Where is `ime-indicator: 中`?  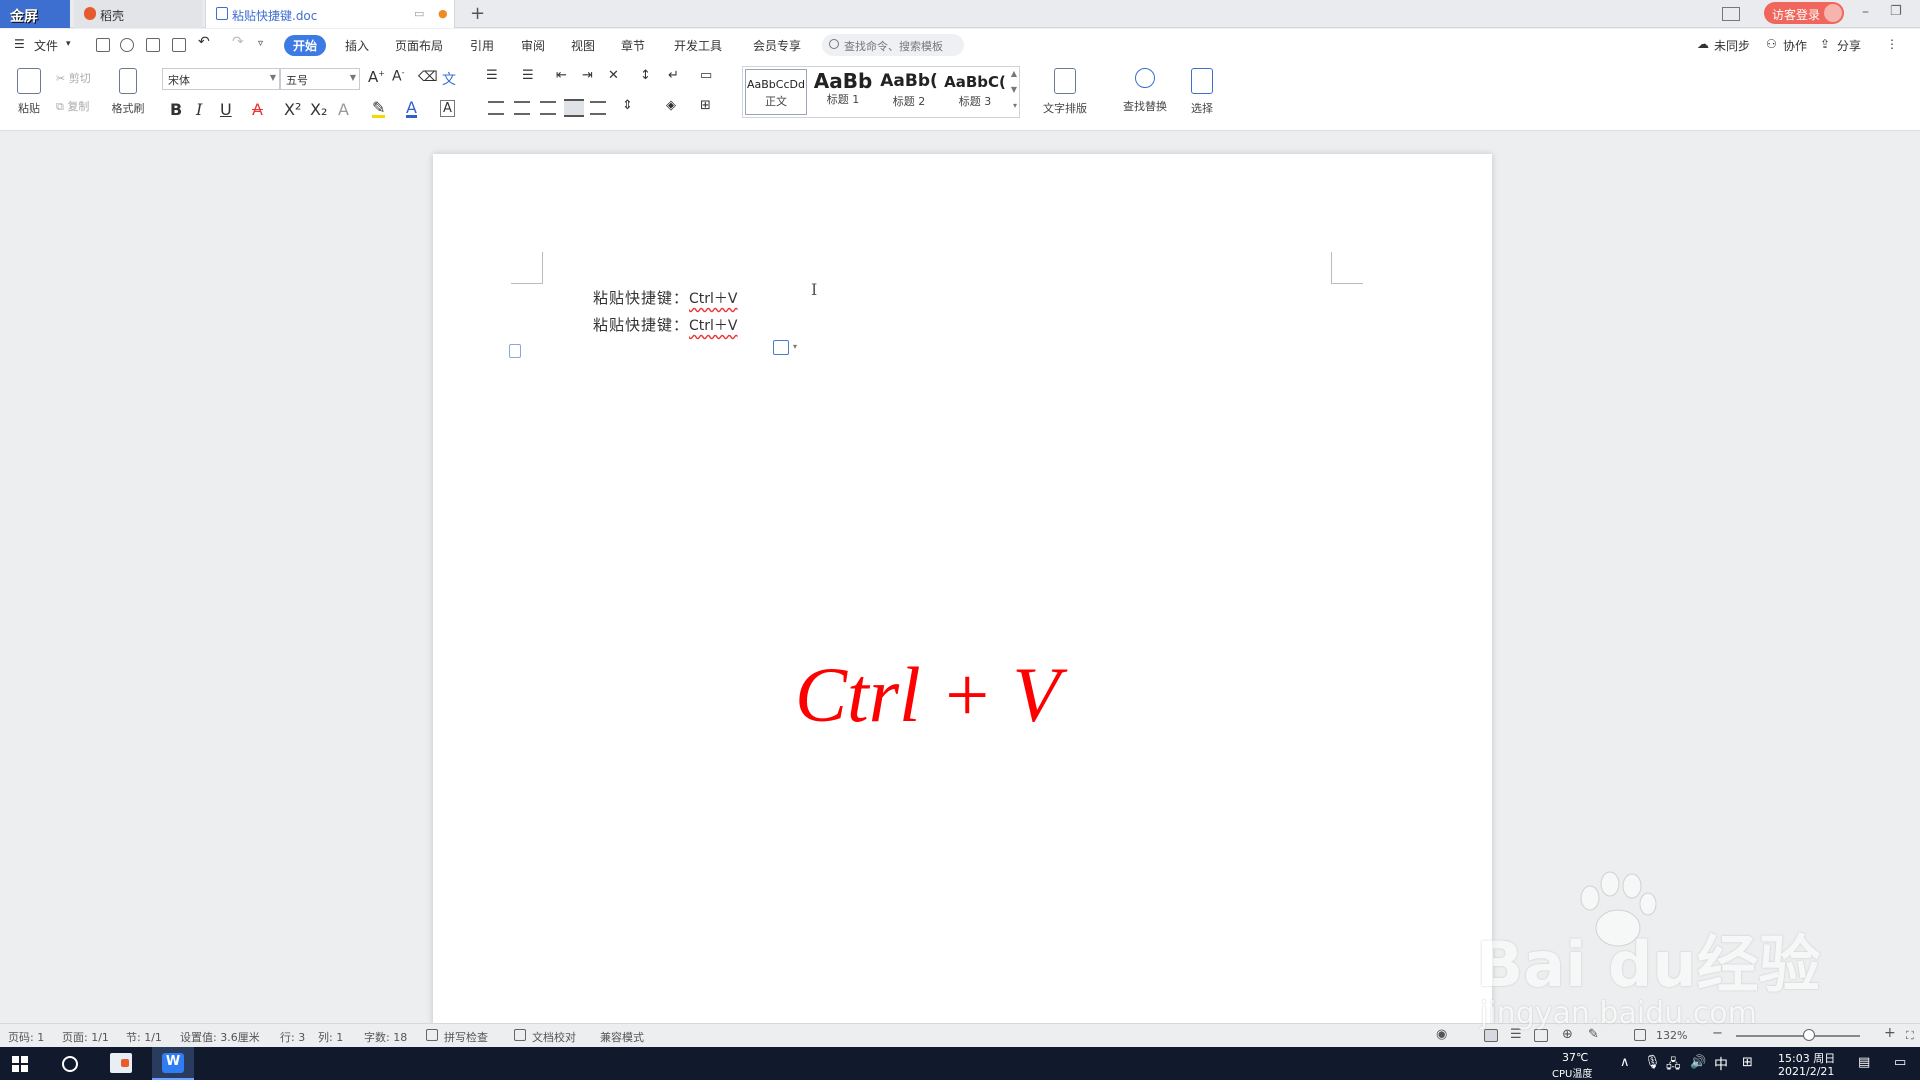
ime-indicator: 中 is located at coordinates (1721, 1064).